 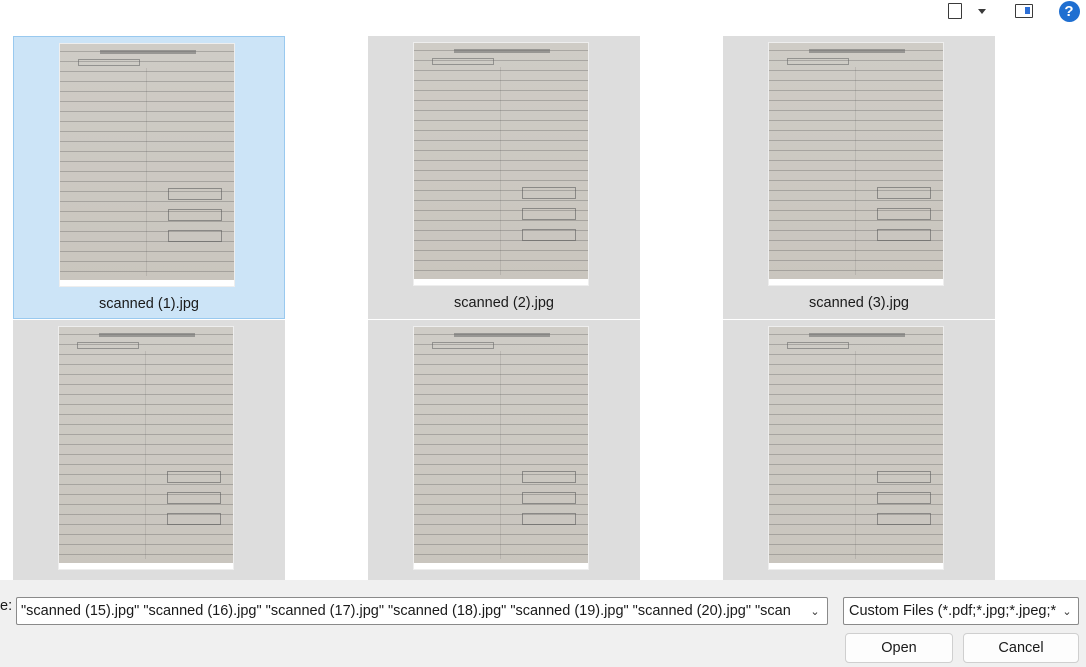 What do you see at coordinates (1069, 11) in the screenshot?
I see `help-icon: ?` at bounding box center [1069, 11].